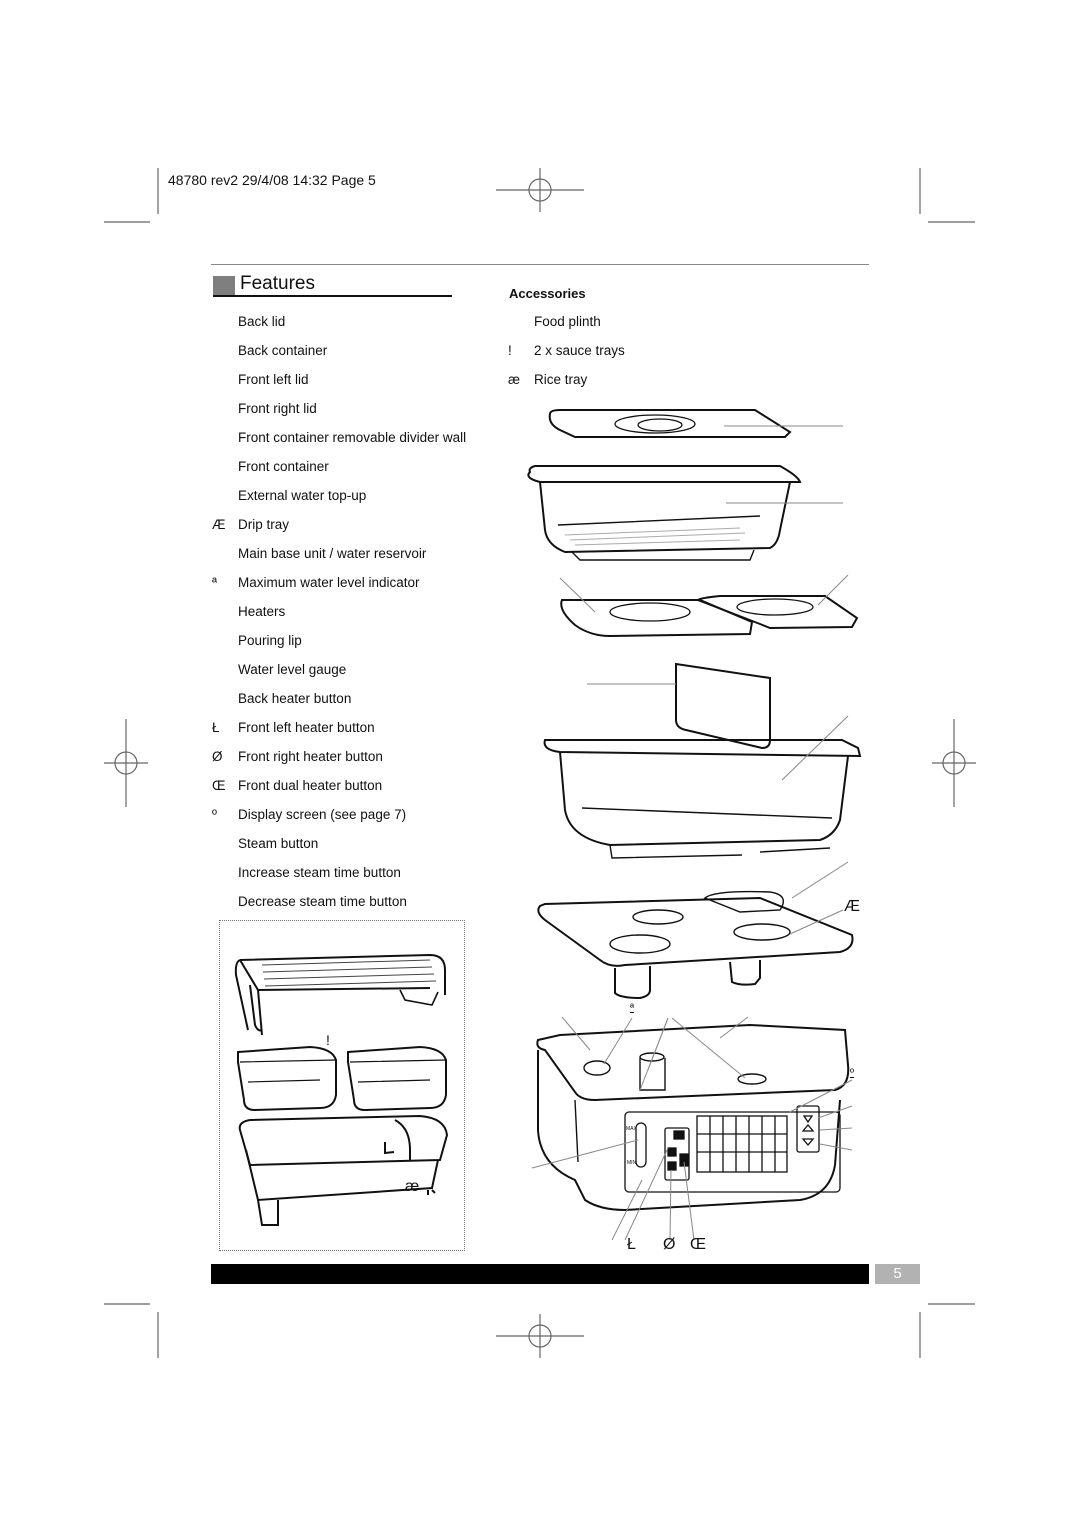  I want to click on divider-wall-drawing, so click(679, 706).